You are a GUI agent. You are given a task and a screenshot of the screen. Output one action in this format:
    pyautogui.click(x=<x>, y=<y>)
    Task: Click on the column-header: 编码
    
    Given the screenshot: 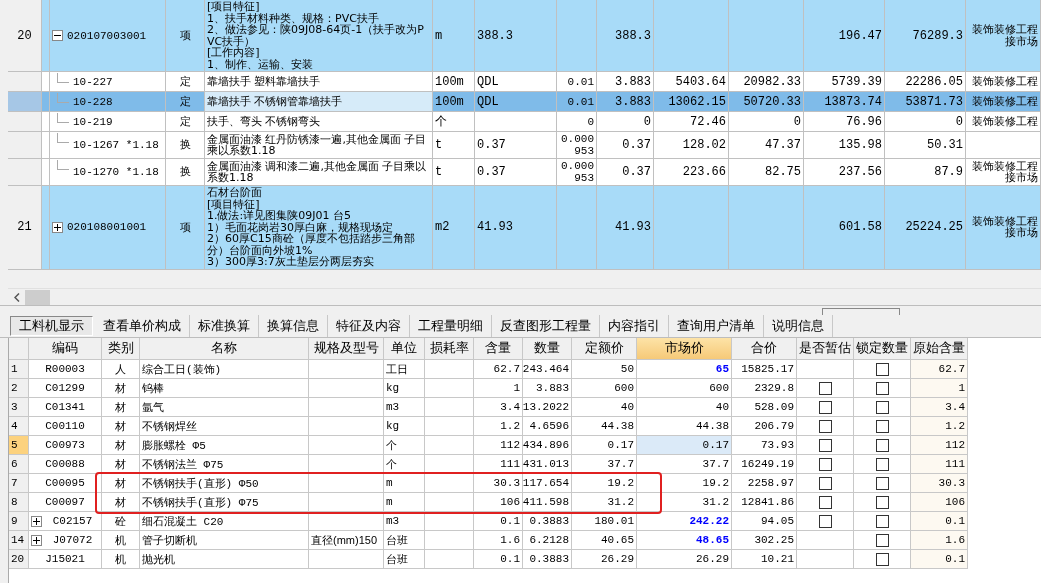 What is the action you would take?
    pyautogui.click(x=65, y=349)
    